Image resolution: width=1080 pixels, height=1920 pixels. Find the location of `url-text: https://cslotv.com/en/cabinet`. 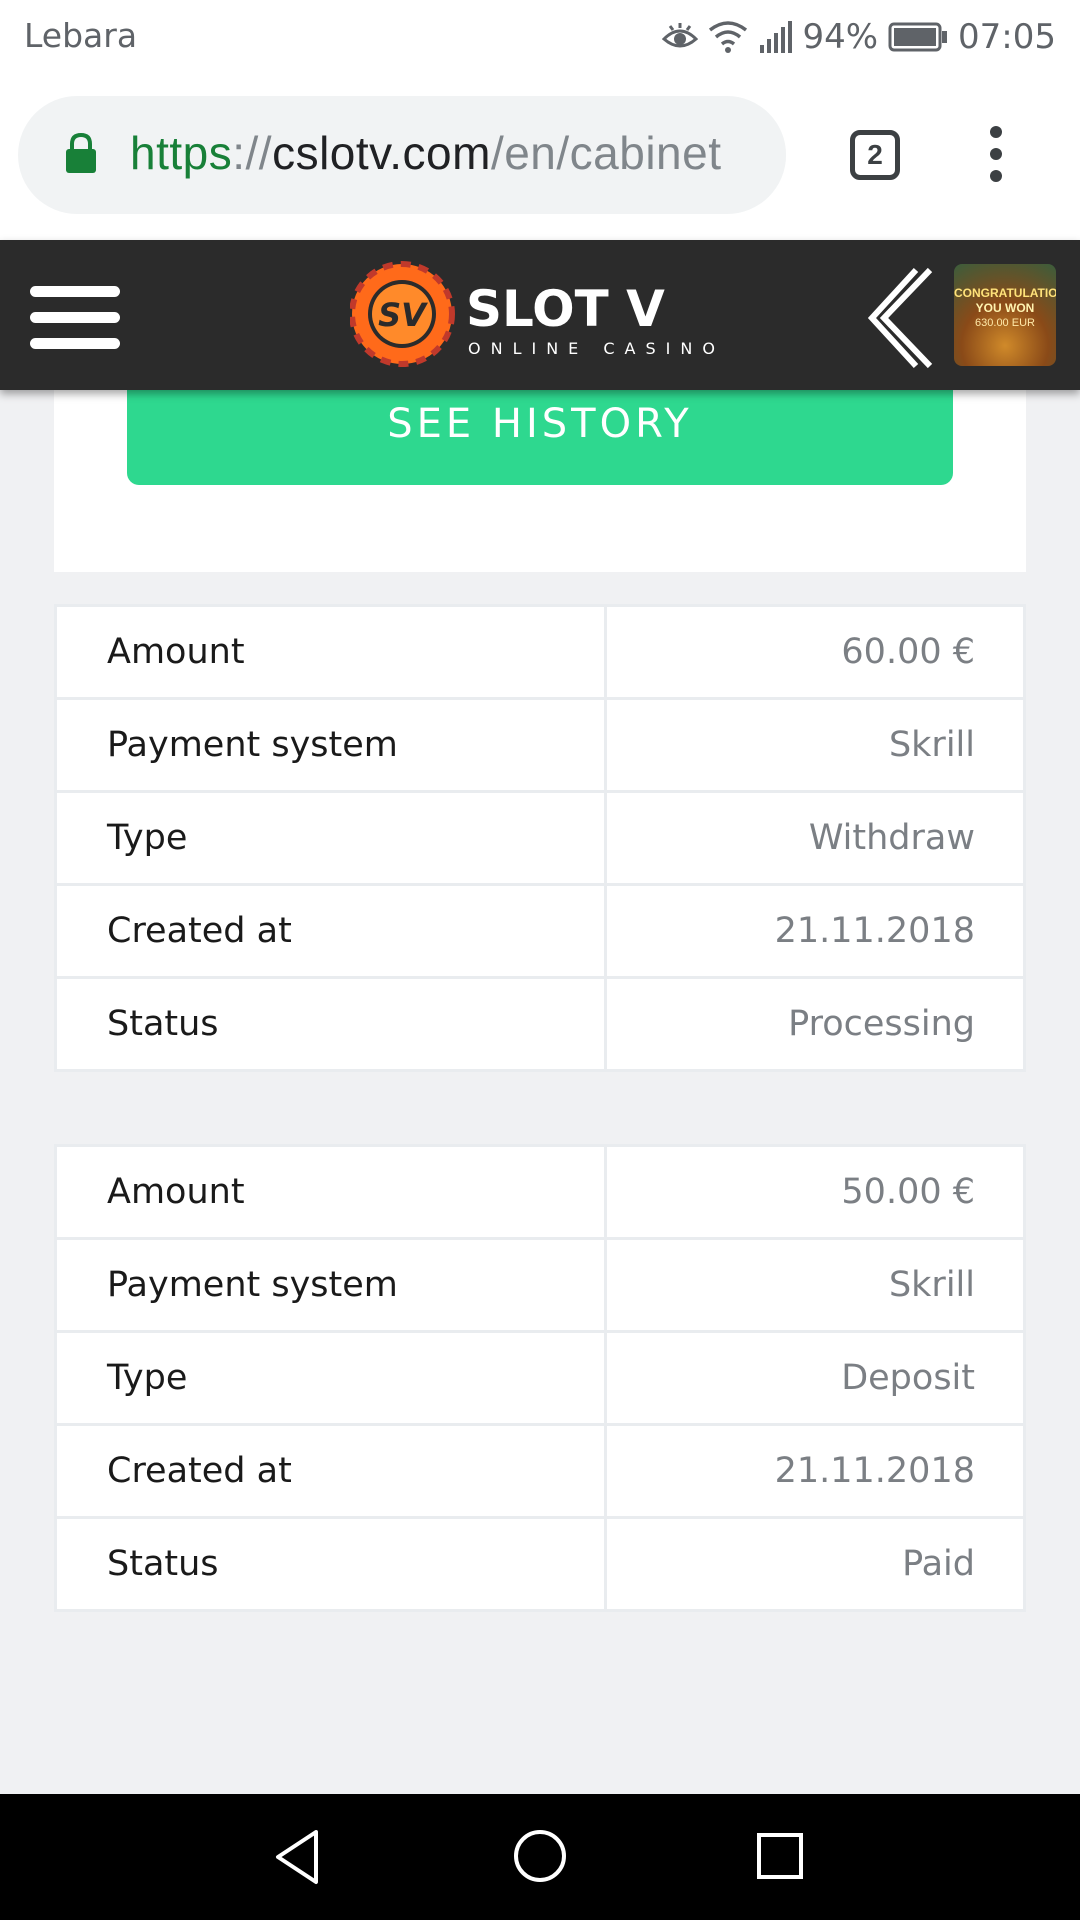

url-text: https://cslotv.com/en/cabinet is located at coordinates (426, 153).